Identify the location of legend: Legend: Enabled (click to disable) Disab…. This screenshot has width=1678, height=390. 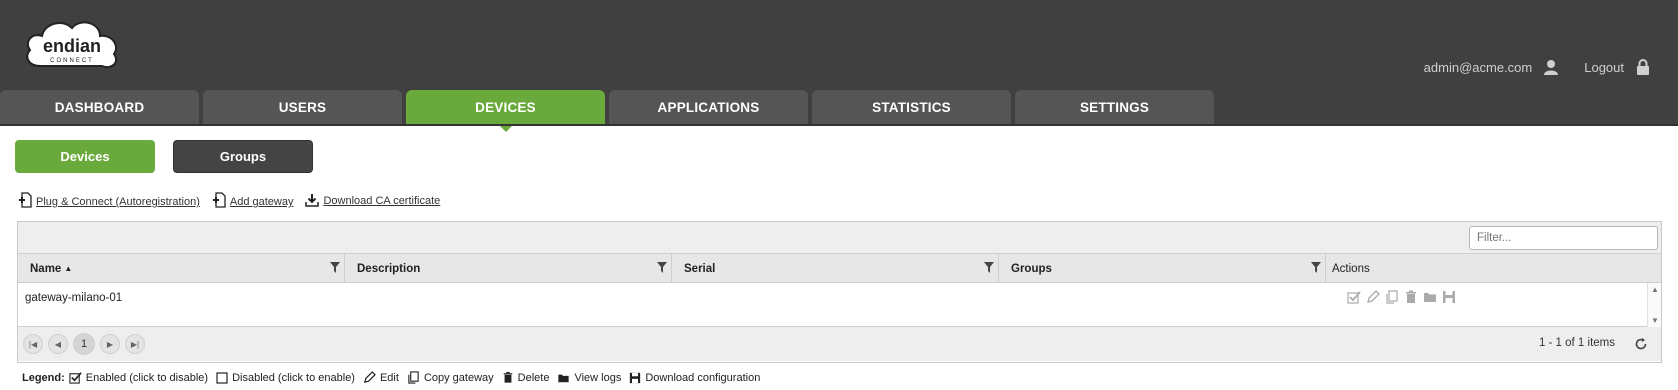
(395, 377).